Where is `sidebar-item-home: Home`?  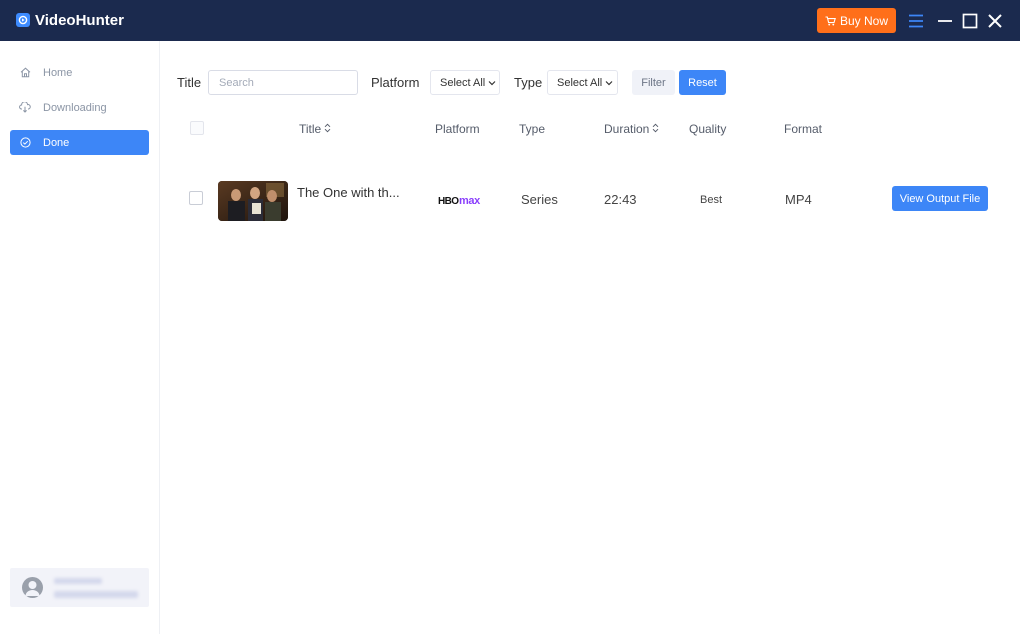 sidebar-item-home: Home is located at coordinates (79, 72).